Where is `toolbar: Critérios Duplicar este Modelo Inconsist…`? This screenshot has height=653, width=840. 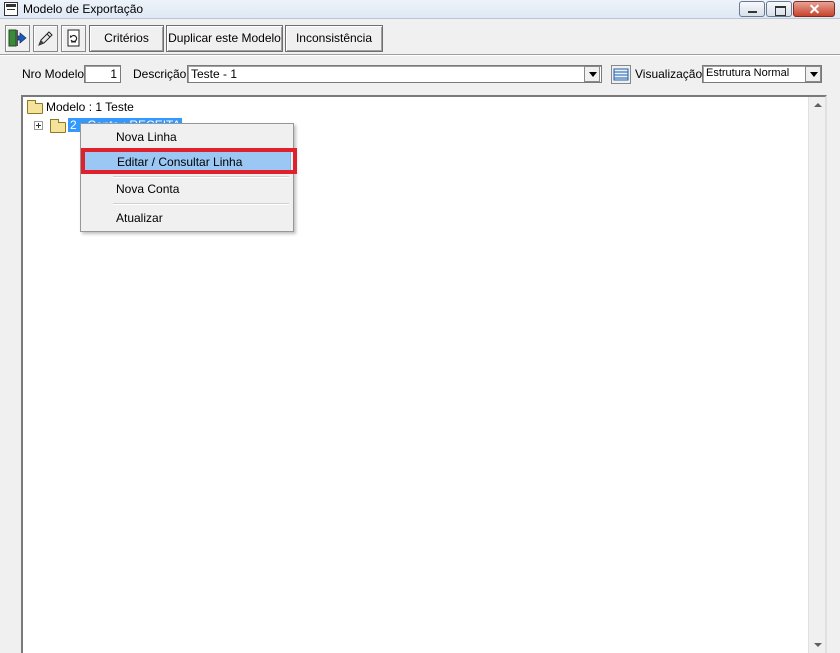 toolbar: Critérios Duplicar este Modelo Inconsist… is located at coordinates (420, 37).